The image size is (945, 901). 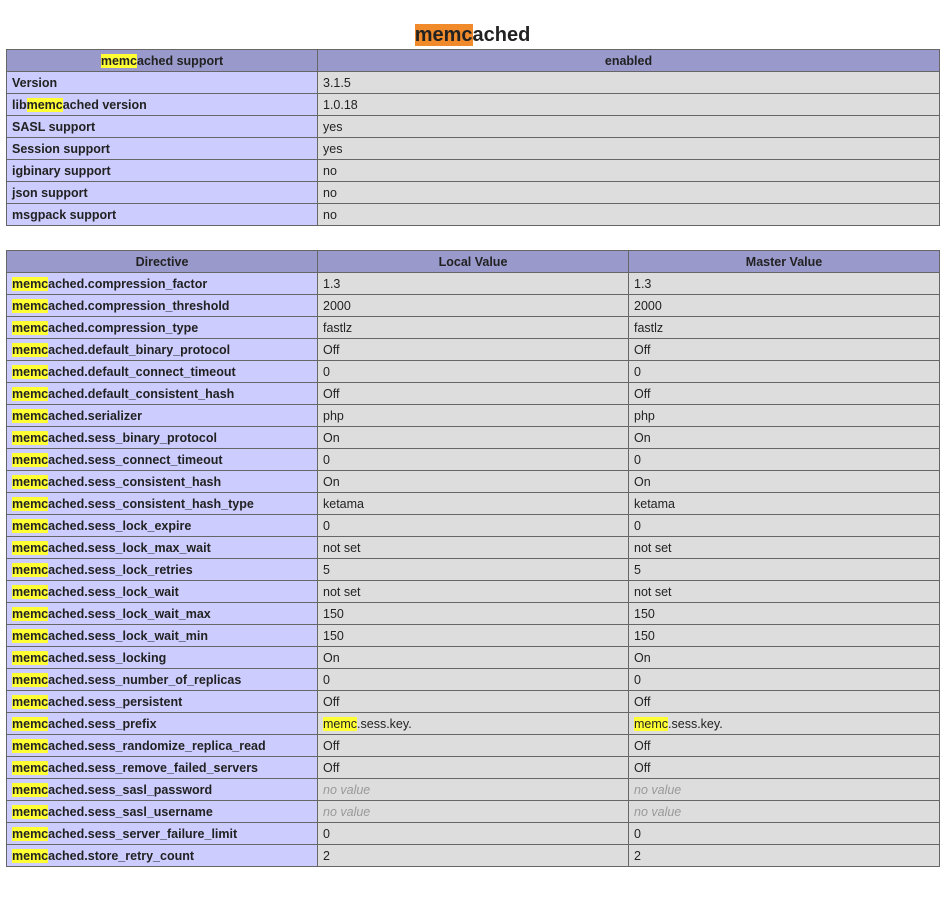 What do you see at coordinates (19, 104) in the screenshot?
I see `key-prefix: lib` at bounding box center [19, 104].